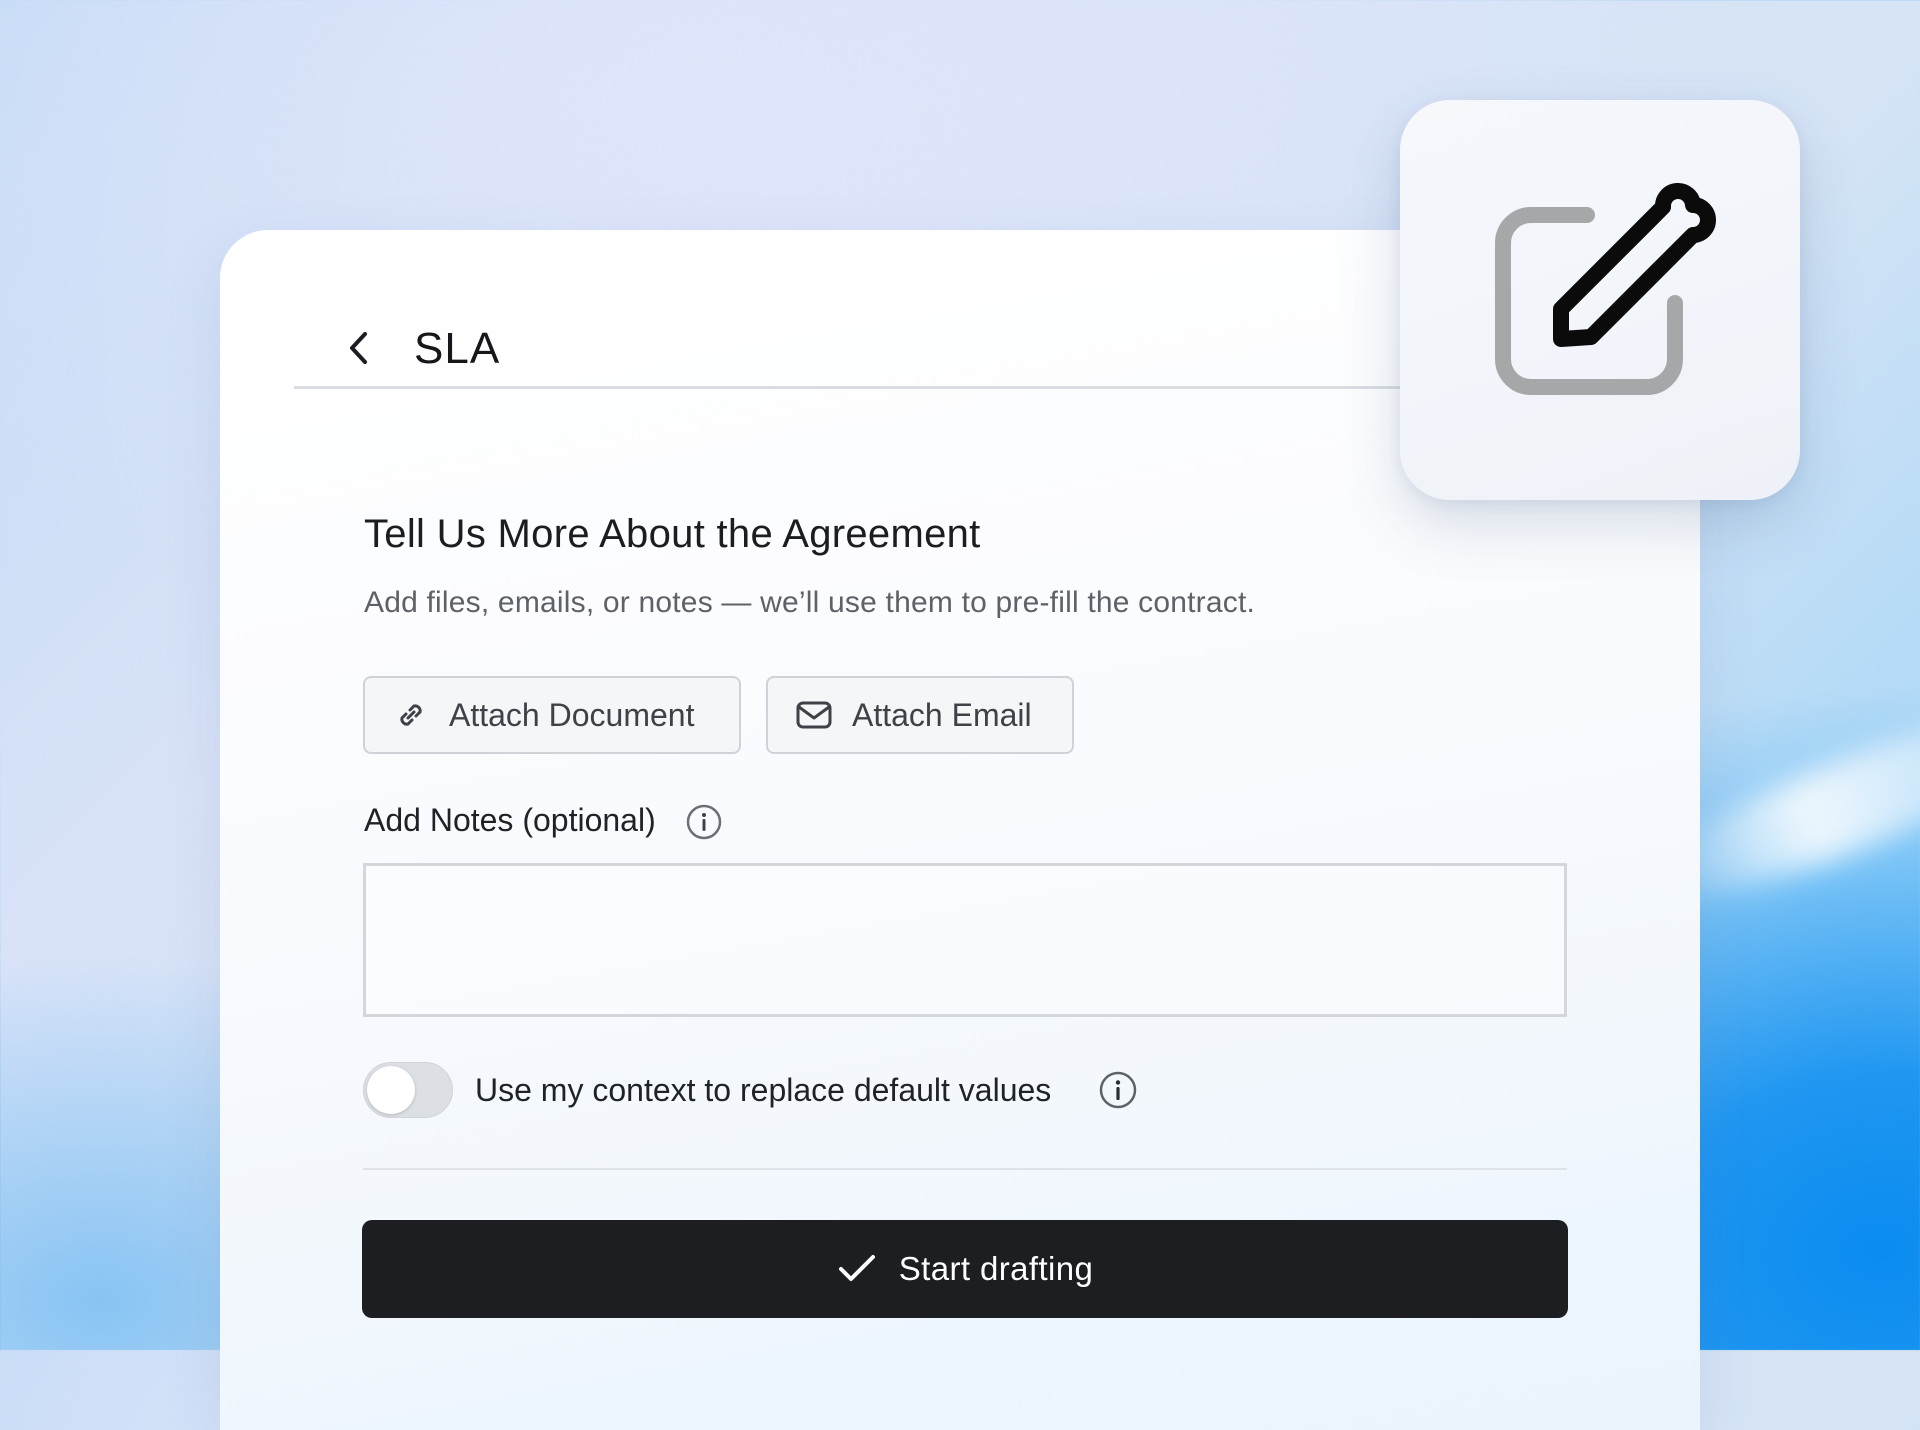  I want to click on attach-document-label: Attach Document, so click(572, 714).